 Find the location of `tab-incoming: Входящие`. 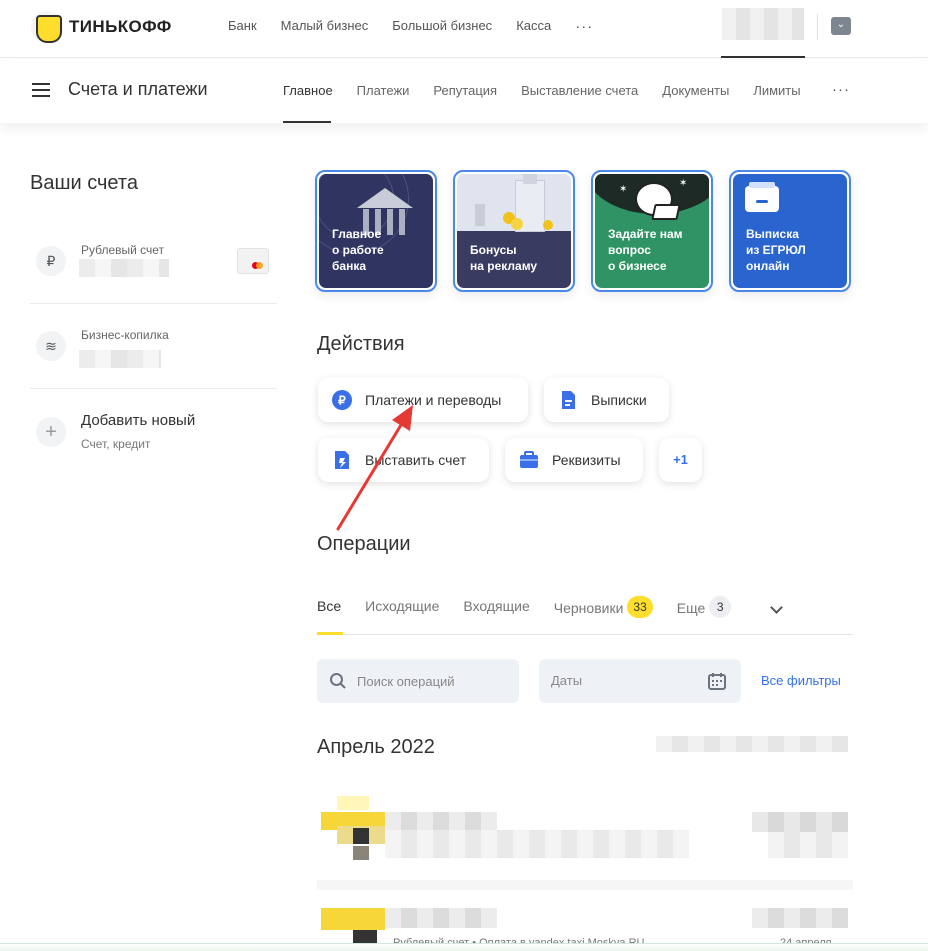

tab-incoming: Входящие is located at coordinates (496, 609).